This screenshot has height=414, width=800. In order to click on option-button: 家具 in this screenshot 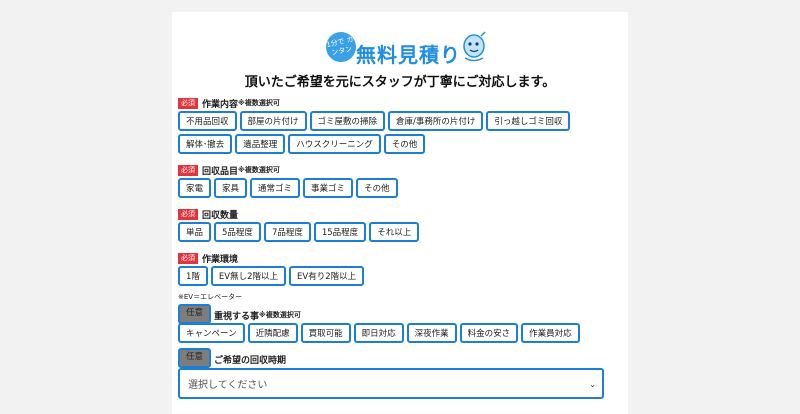, I will do `click(231, 188)`.